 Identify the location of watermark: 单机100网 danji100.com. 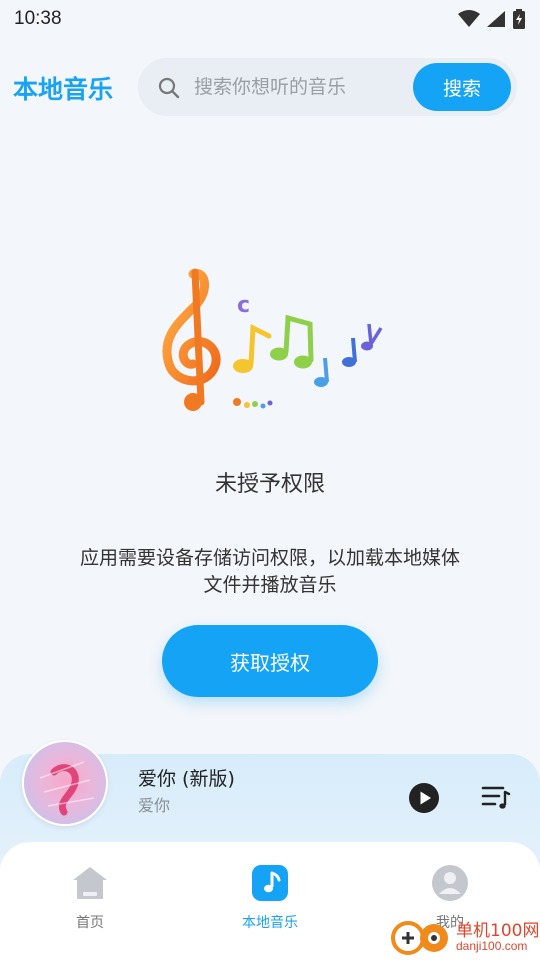
(464, 936).